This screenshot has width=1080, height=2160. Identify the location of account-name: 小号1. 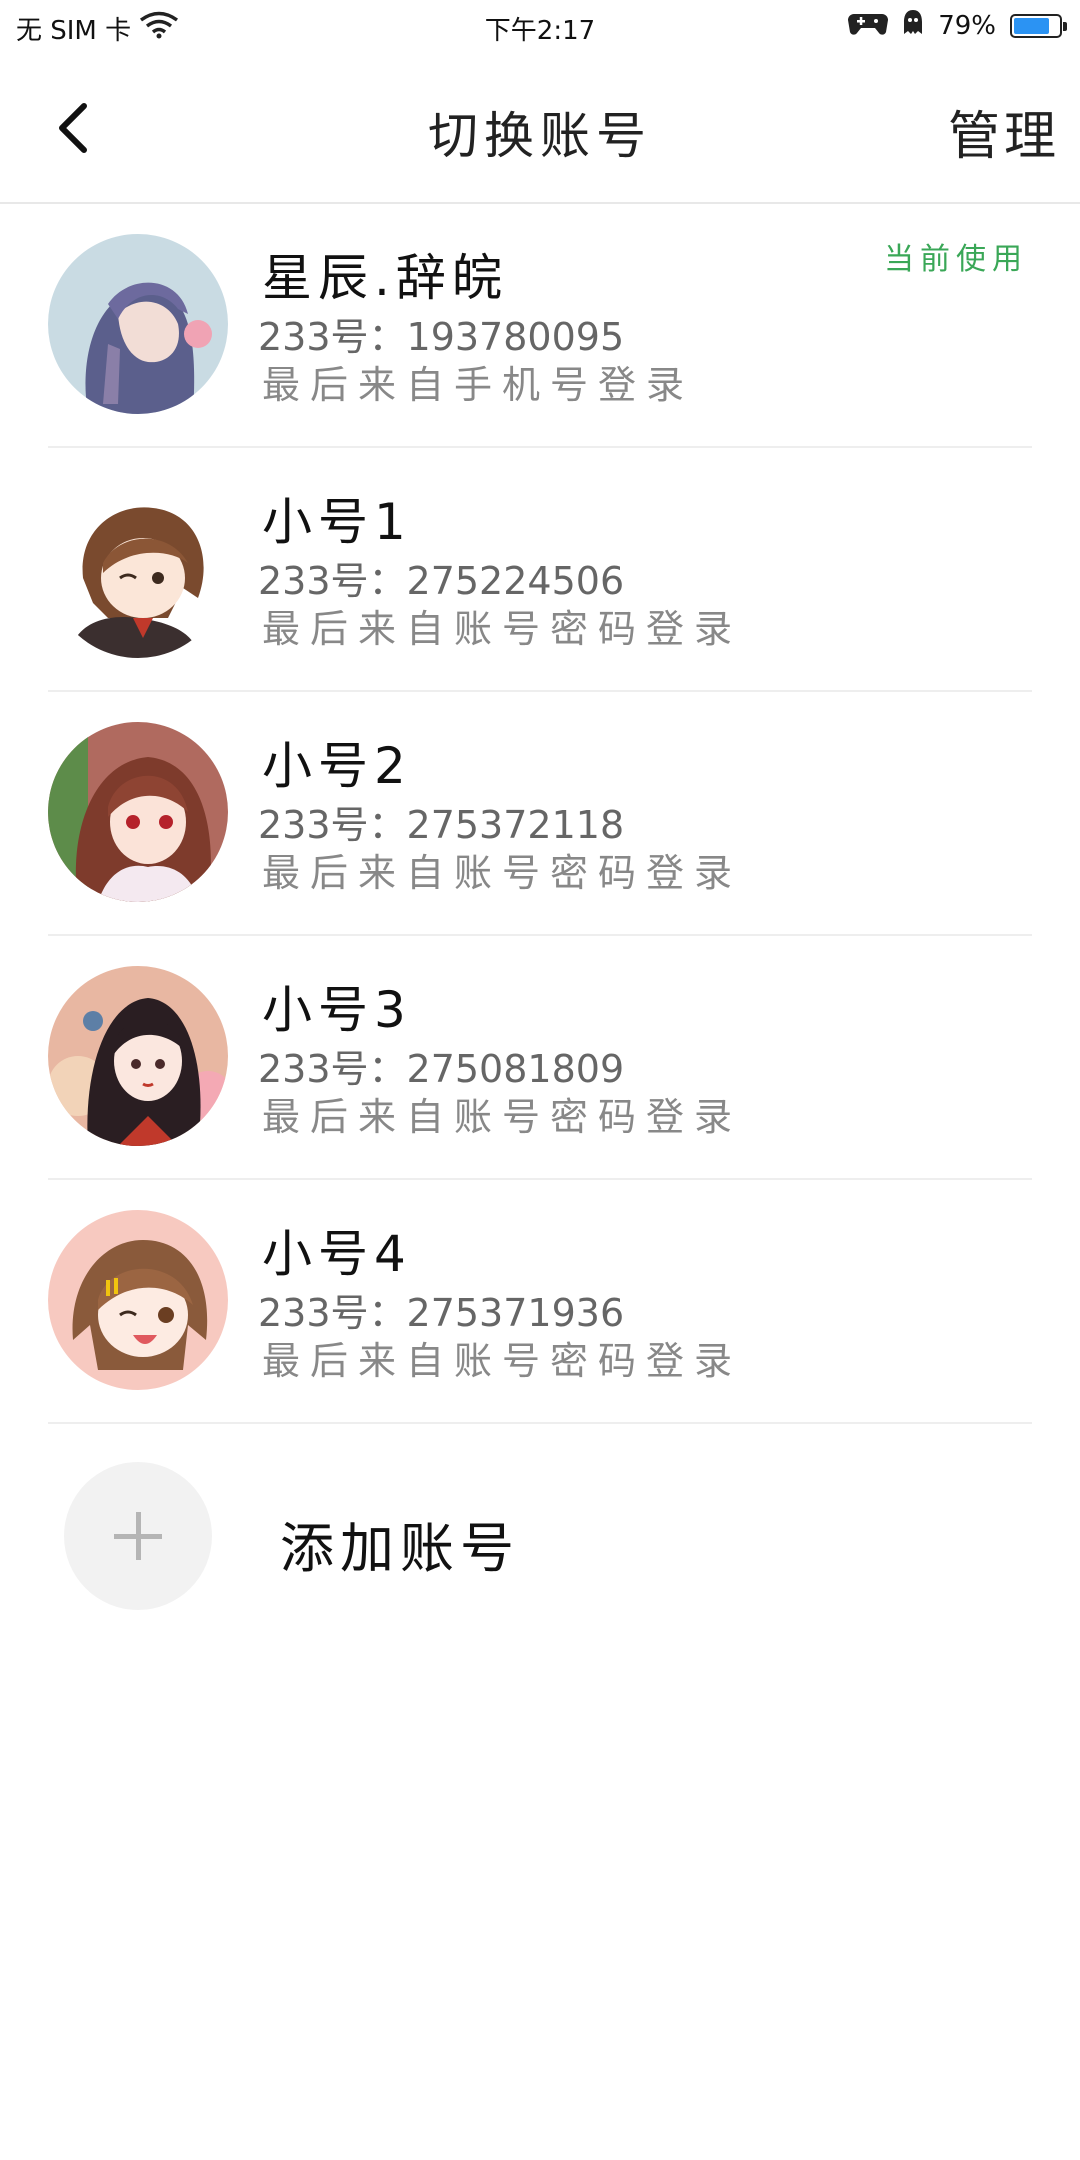
(337, 522).